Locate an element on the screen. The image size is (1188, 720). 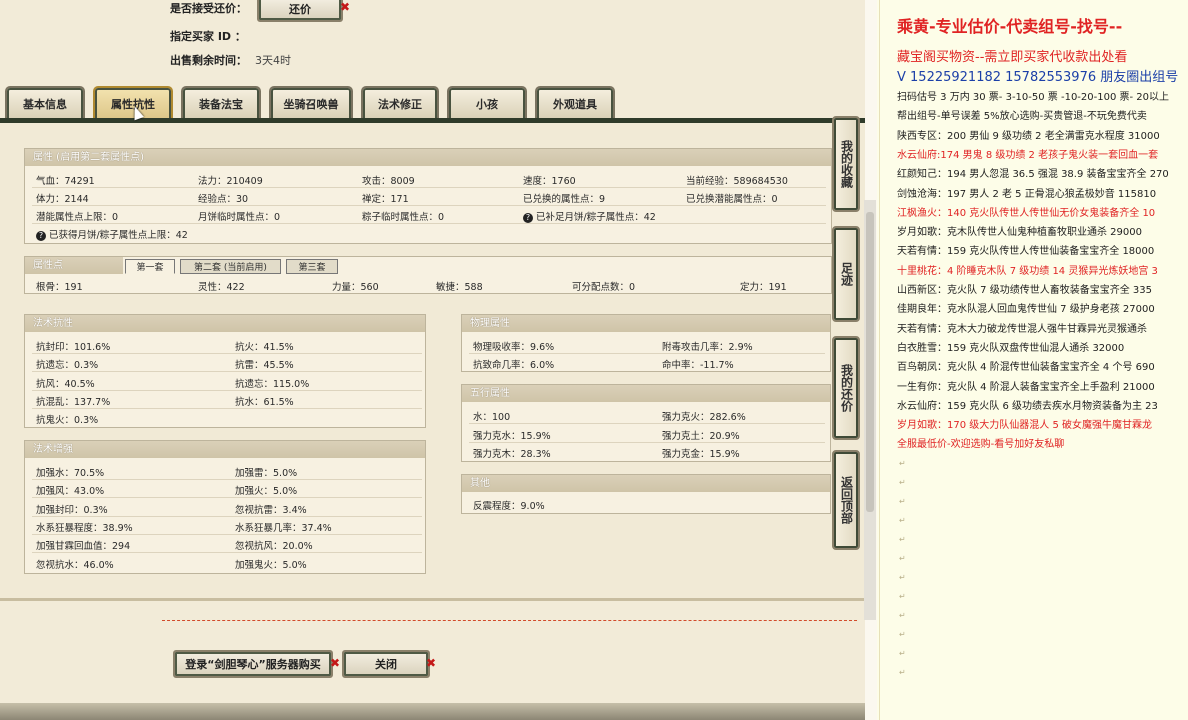
element-cell: 水：100 is located at coordinates (492, 417).